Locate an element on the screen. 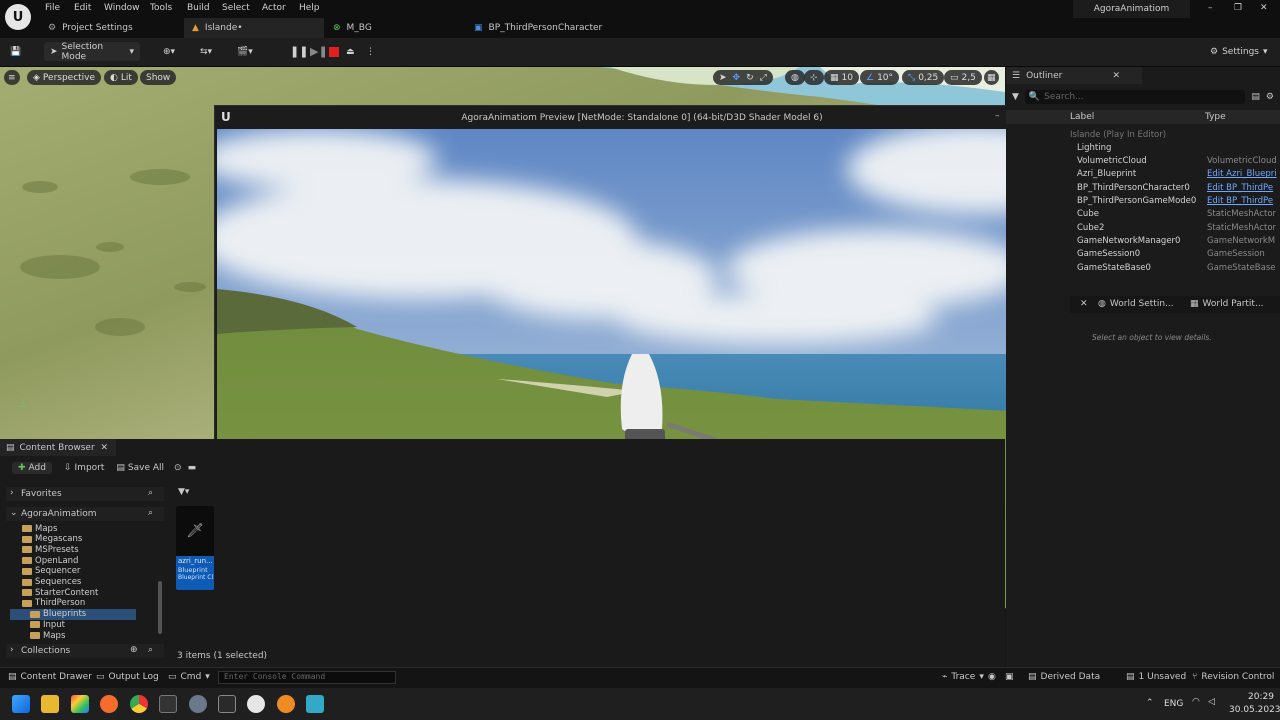 This screenshot has height=720, width=1280. menu-edit: Edit is located at coordinates (82, 8).